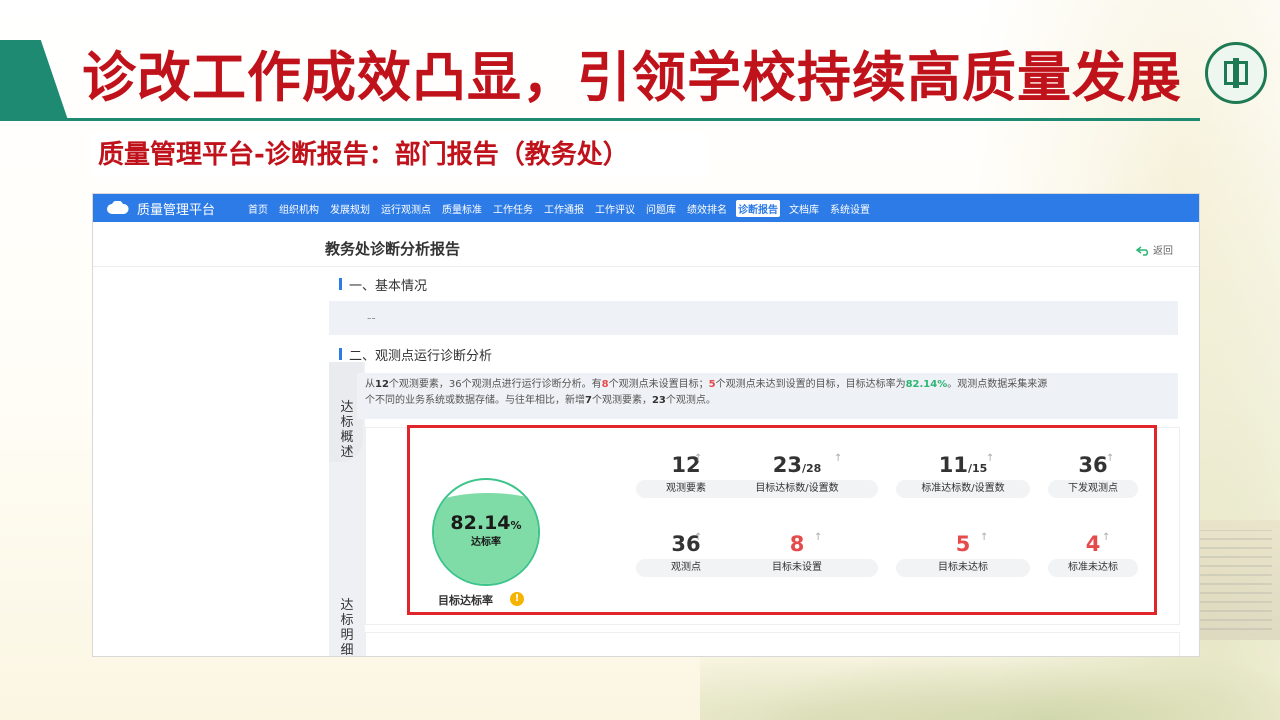  I want to click on stat-label: 标准达标数/设置数, so click(963, 489).